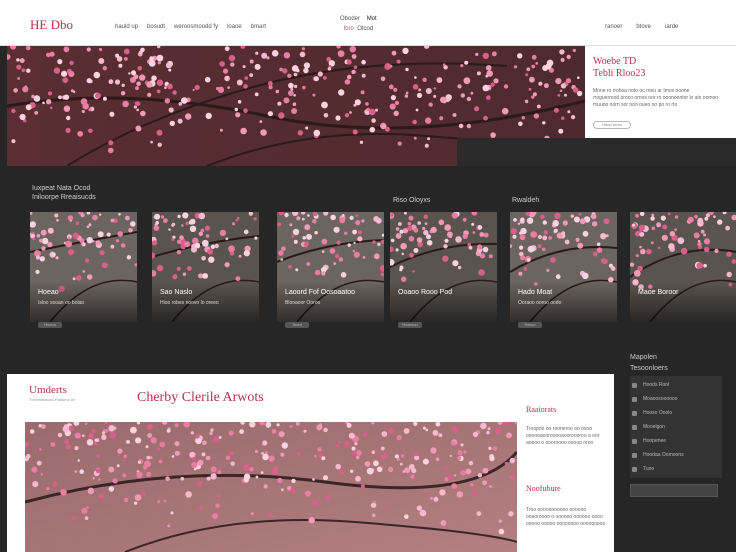 The width and height of the screenshot is (736, 552). I want to click on gallery-heading: Rwaldeh, so click(526, 200).